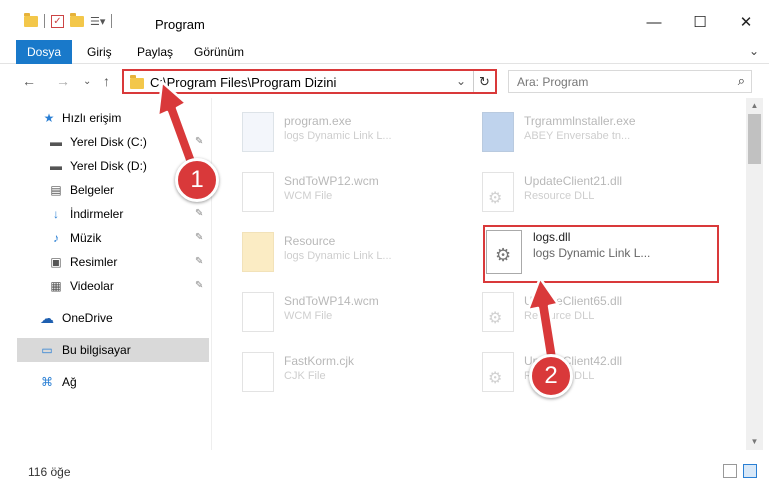  I want to click on download-icon: ↓, so click(56, 214).